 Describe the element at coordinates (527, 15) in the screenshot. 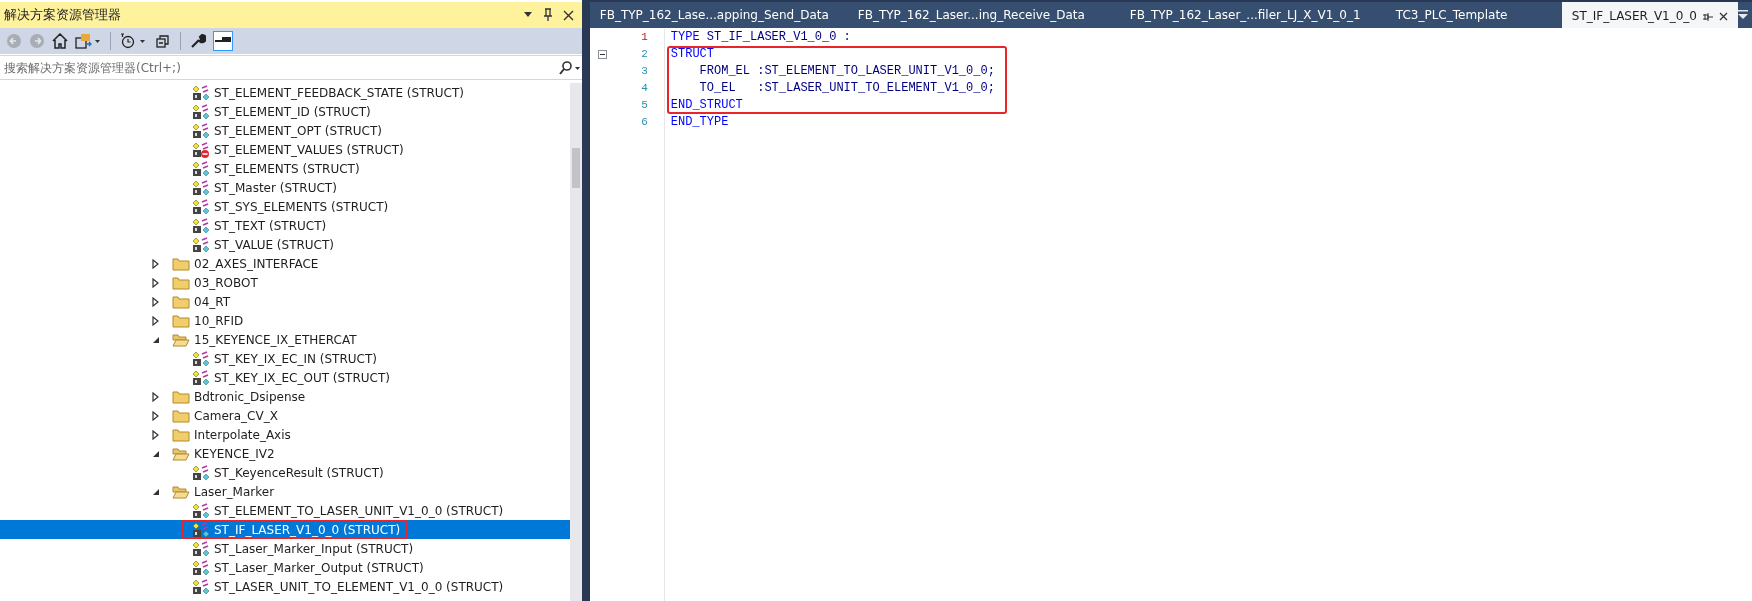

I see `dropdown-icon` at that location.